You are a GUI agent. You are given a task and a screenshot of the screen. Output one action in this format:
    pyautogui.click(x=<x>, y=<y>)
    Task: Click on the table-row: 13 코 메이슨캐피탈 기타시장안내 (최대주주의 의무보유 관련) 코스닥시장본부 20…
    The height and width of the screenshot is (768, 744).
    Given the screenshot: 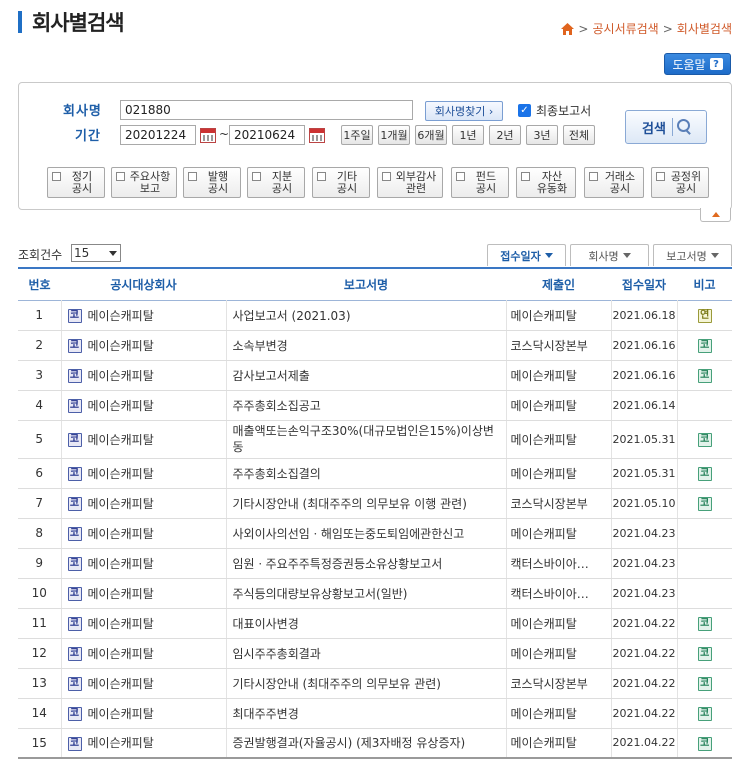 What is the action you would take?
    pyautogui.click(x=375, y=683)
    